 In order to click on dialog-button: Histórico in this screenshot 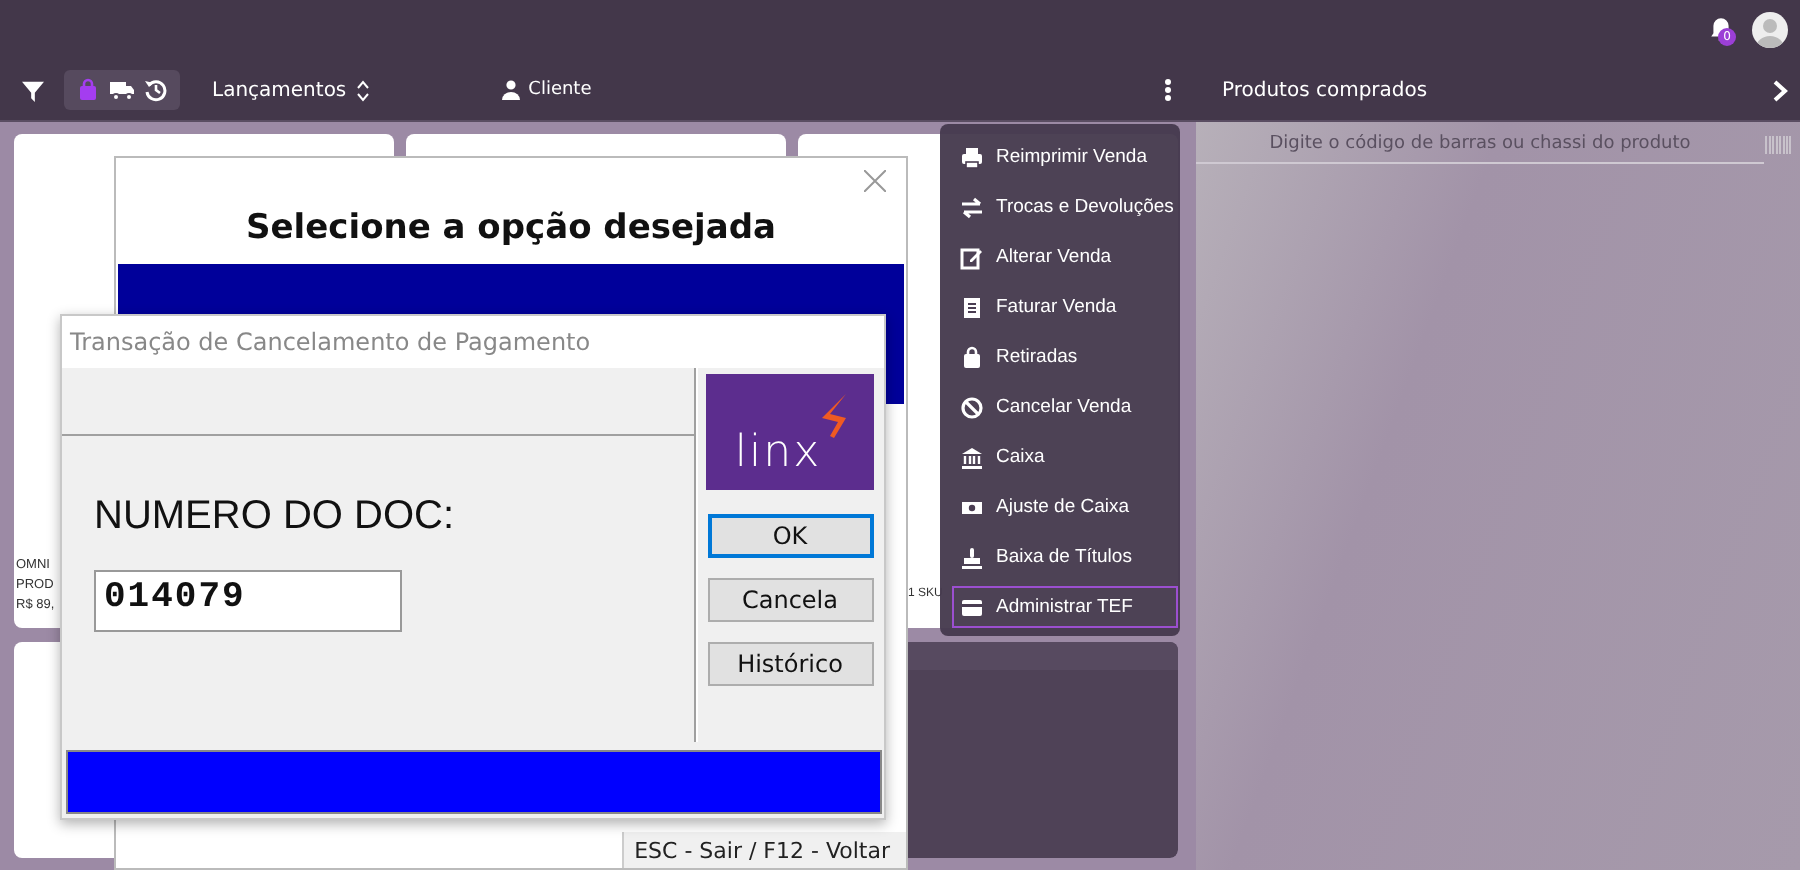, I will do `click(790, 664)`.